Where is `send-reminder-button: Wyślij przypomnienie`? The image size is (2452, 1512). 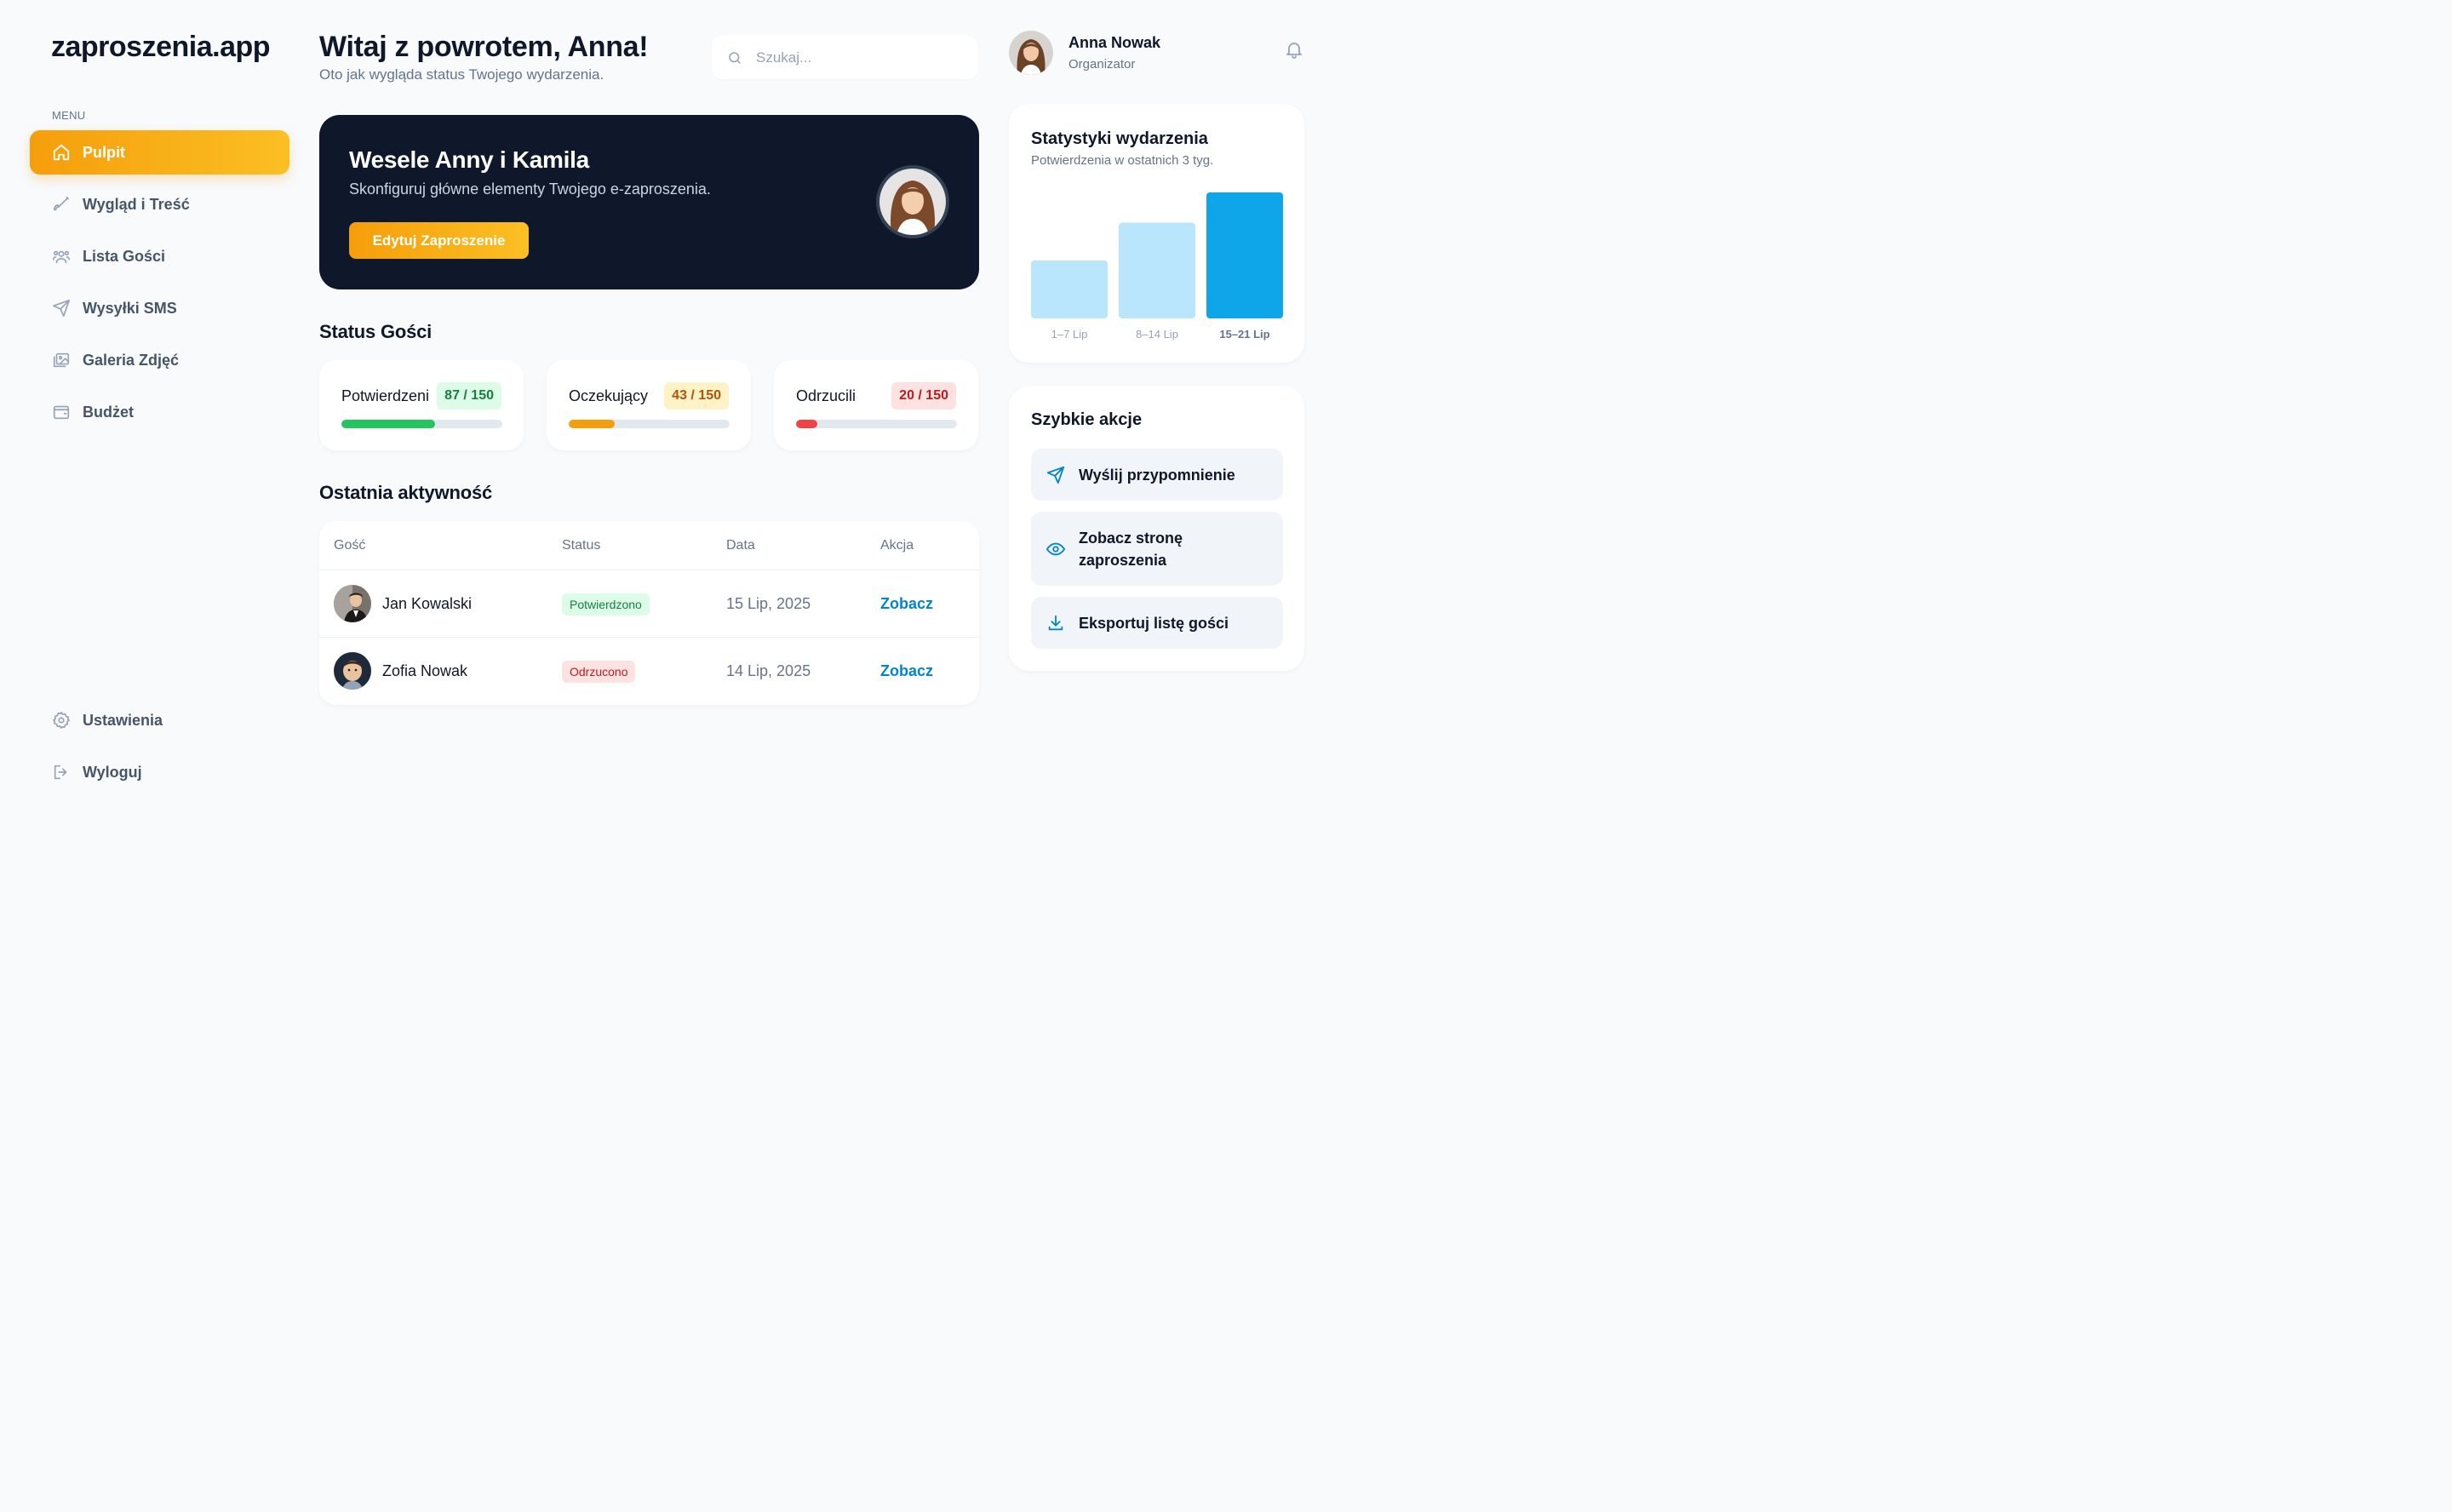
send-reminder-button: Wyślij przypomnienie is located at coordinates (1157, 475).